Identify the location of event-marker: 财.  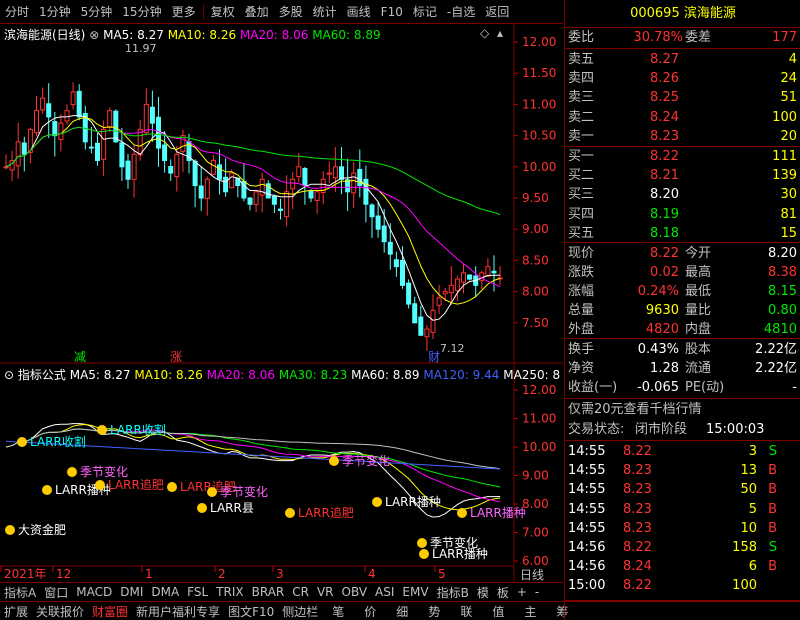
(434, 357).